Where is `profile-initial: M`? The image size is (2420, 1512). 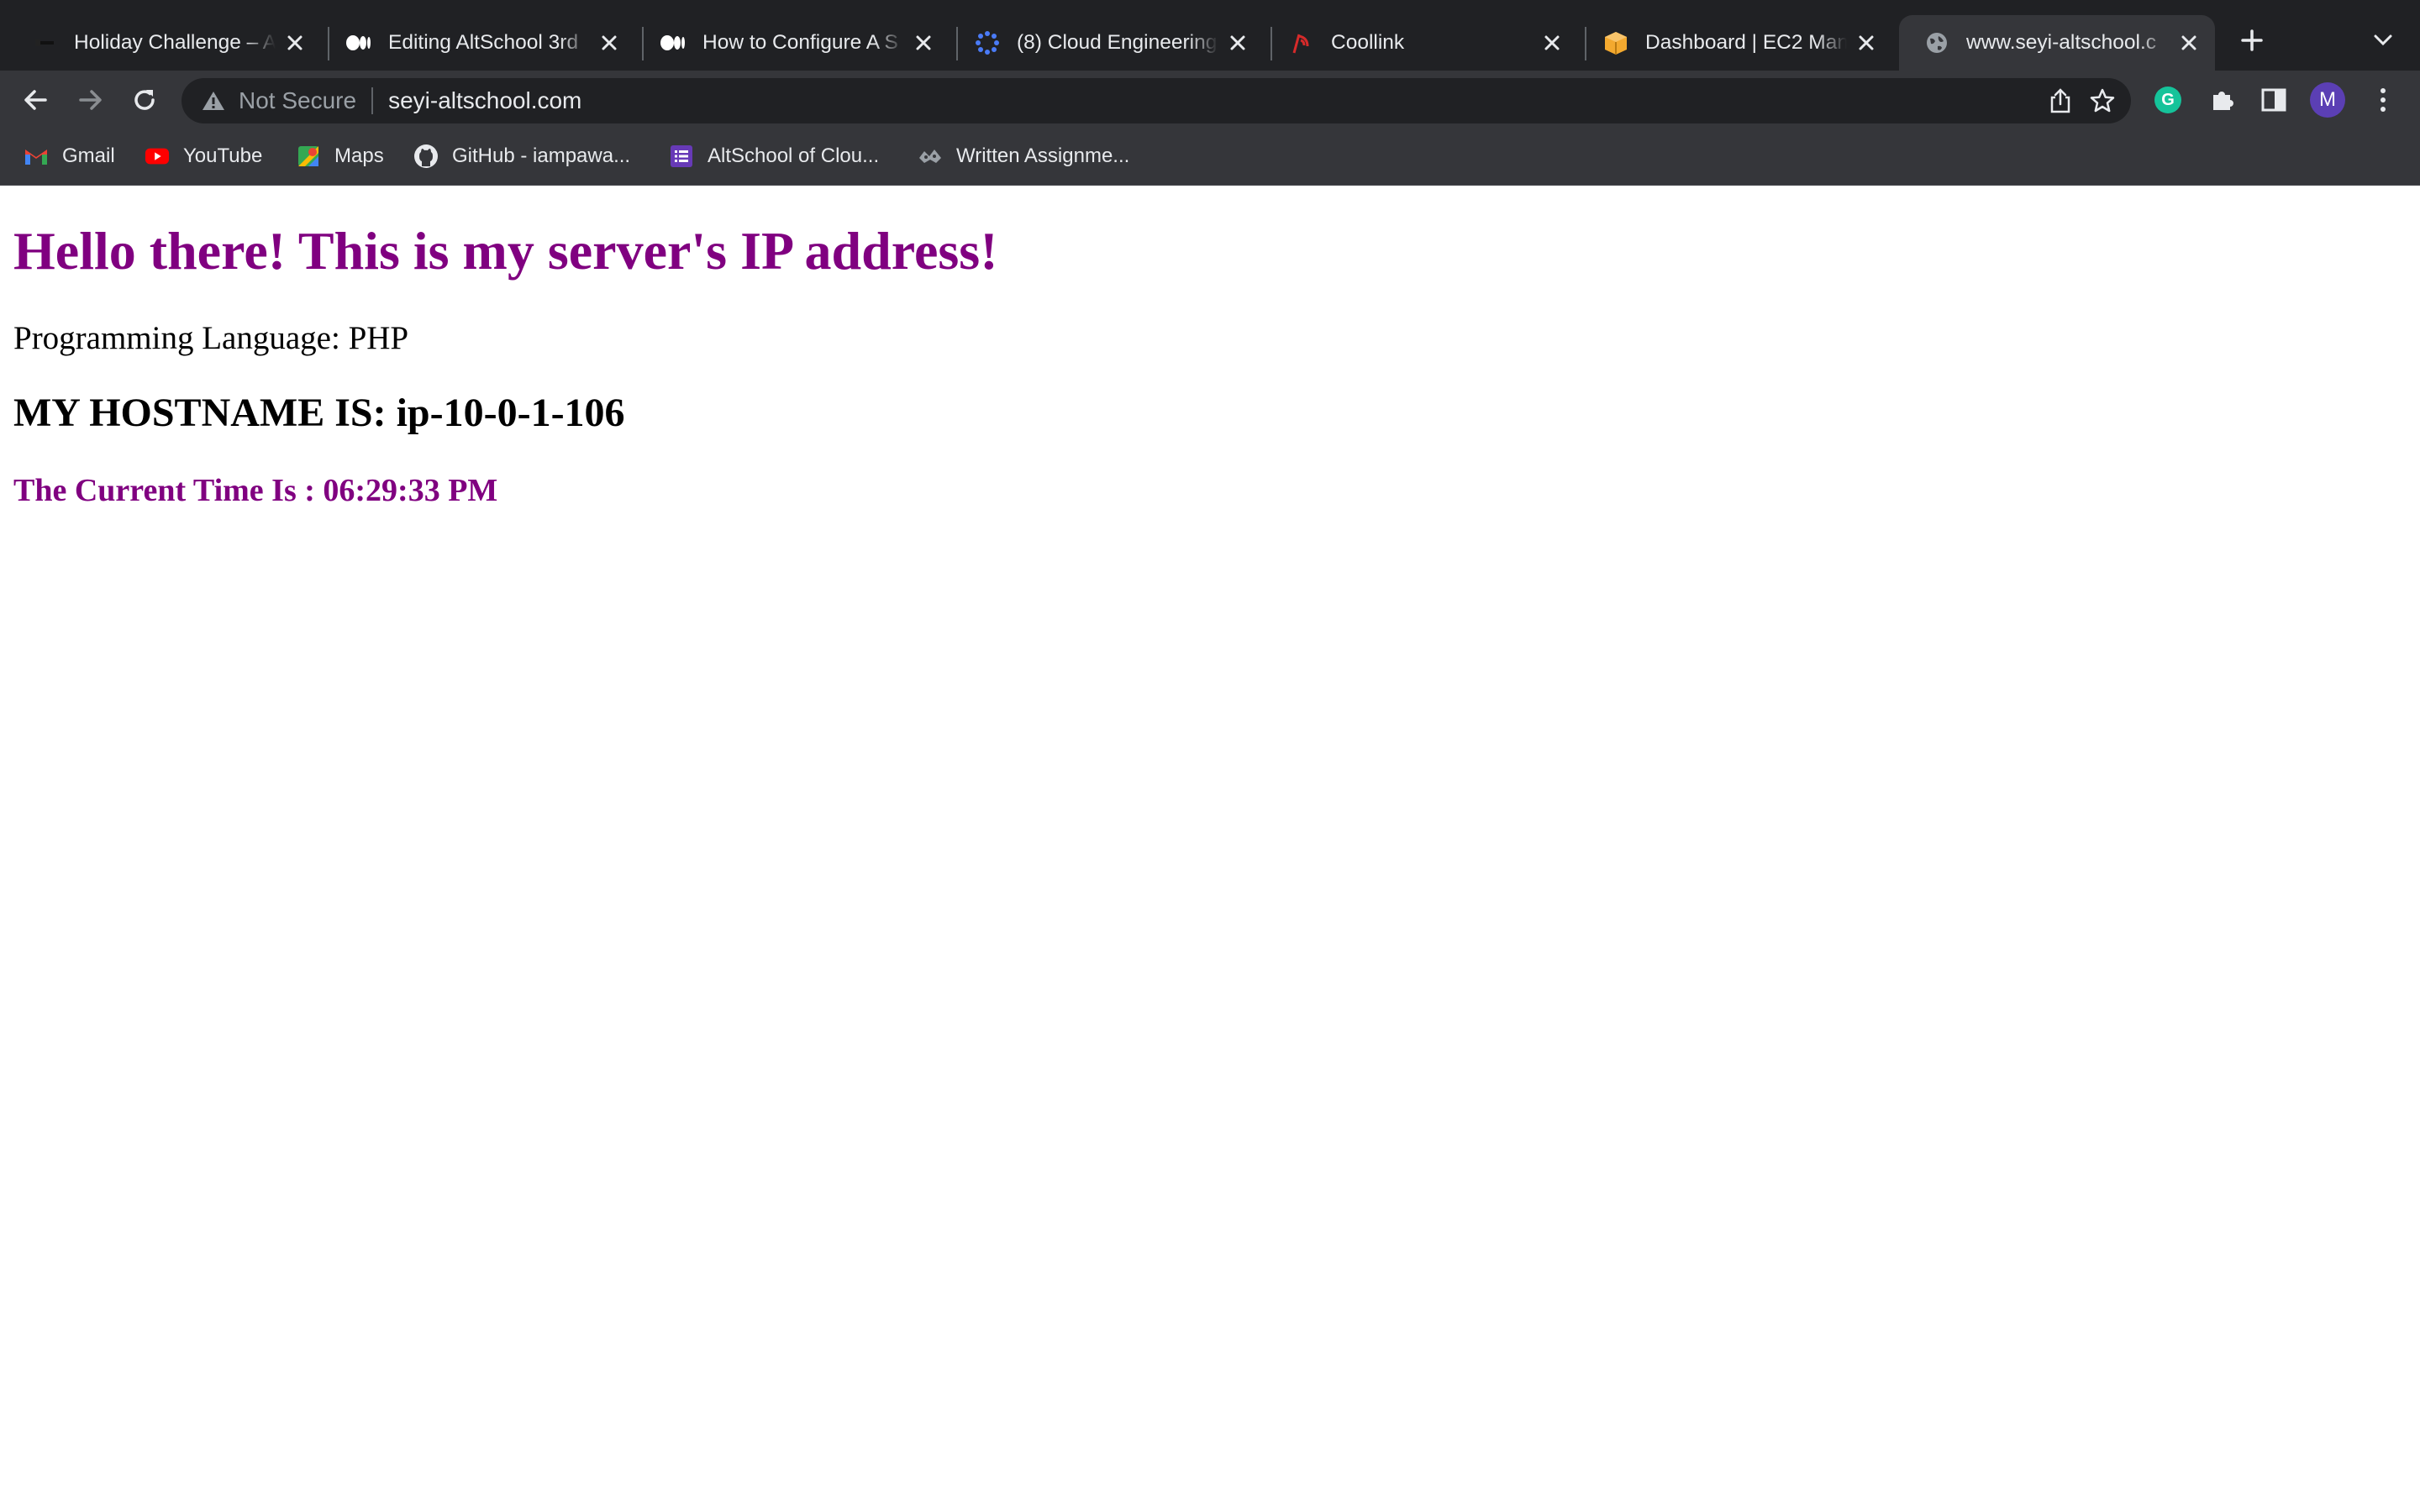 profile-initial: M is located at coordinates (2328, 99).